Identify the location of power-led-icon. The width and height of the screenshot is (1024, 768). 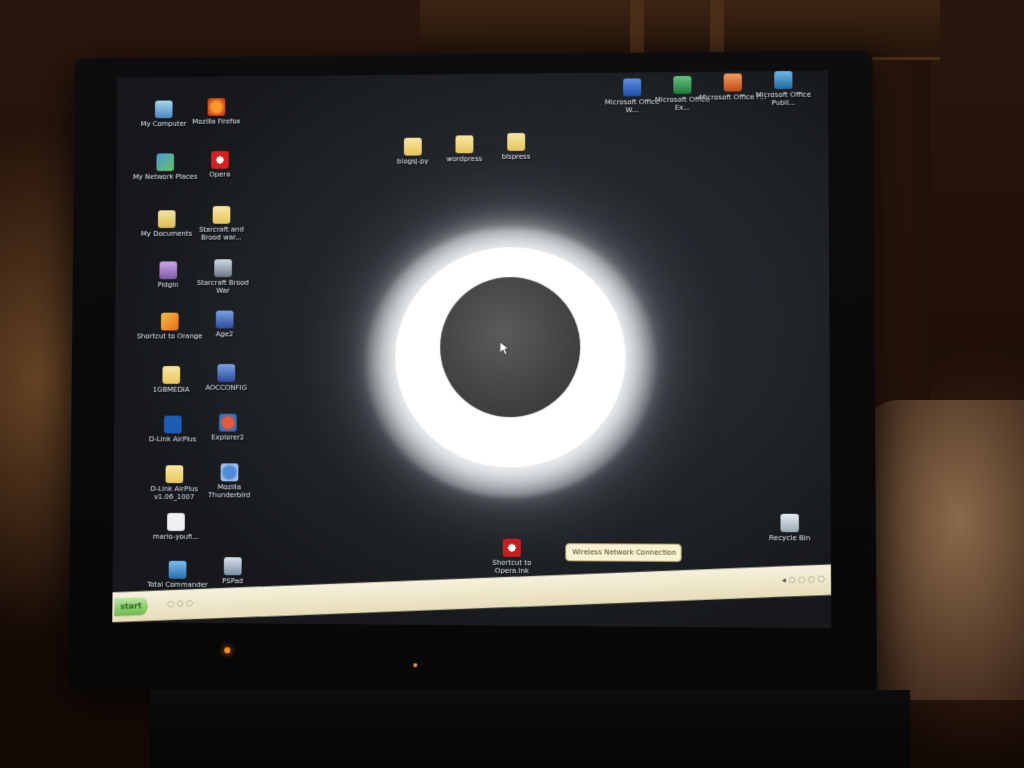
(227, 650).